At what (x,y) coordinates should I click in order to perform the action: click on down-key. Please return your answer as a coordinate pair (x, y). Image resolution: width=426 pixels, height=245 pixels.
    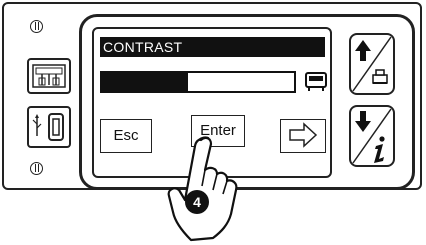
    Looking at the image, I should click on (372, 136).